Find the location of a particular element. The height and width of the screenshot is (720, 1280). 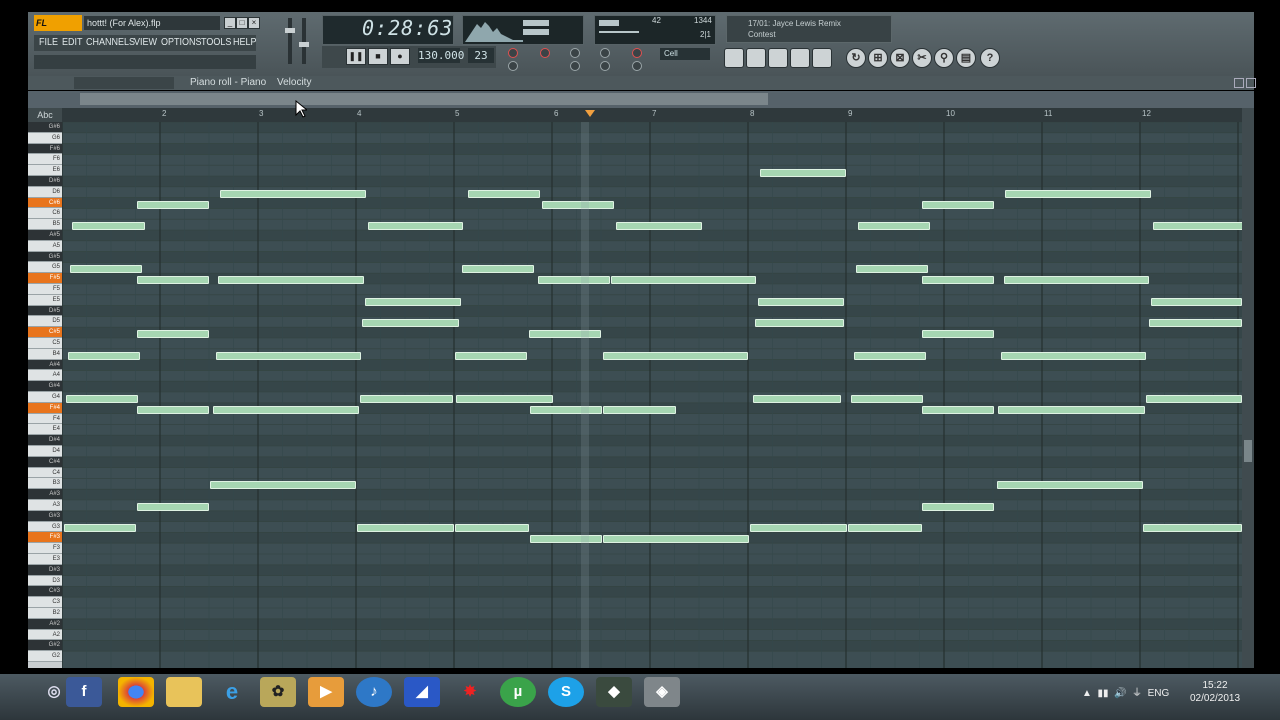

pattern-number: 23 is located at coordinates (481, 55).